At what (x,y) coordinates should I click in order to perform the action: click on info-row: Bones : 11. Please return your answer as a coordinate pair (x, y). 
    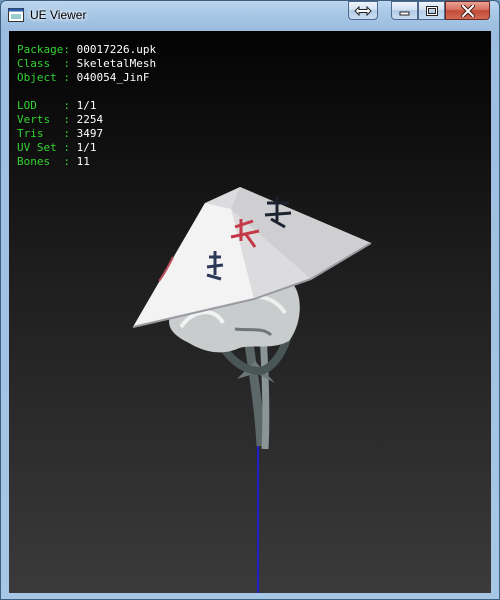
    Looking at the image, I should click on (86, 162).